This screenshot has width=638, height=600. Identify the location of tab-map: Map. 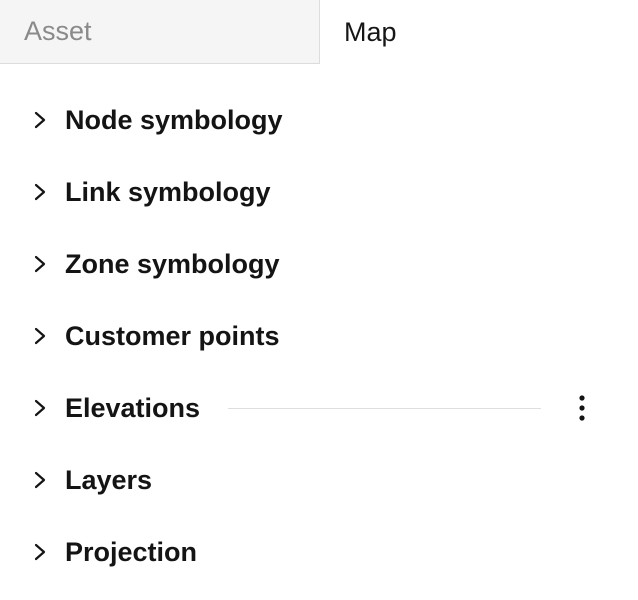
(479, 32).